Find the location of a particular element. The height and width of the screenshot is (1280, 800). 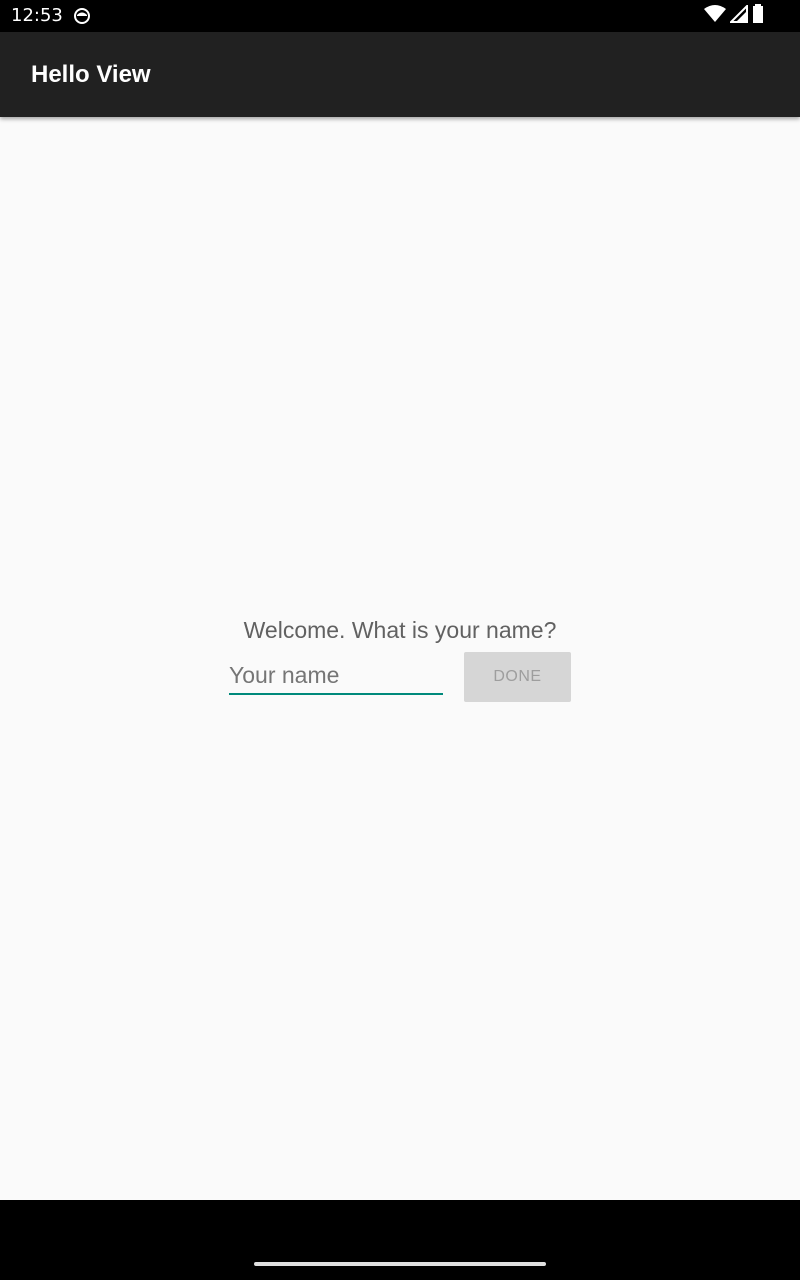

name-input is located at coordinates (336, 676).